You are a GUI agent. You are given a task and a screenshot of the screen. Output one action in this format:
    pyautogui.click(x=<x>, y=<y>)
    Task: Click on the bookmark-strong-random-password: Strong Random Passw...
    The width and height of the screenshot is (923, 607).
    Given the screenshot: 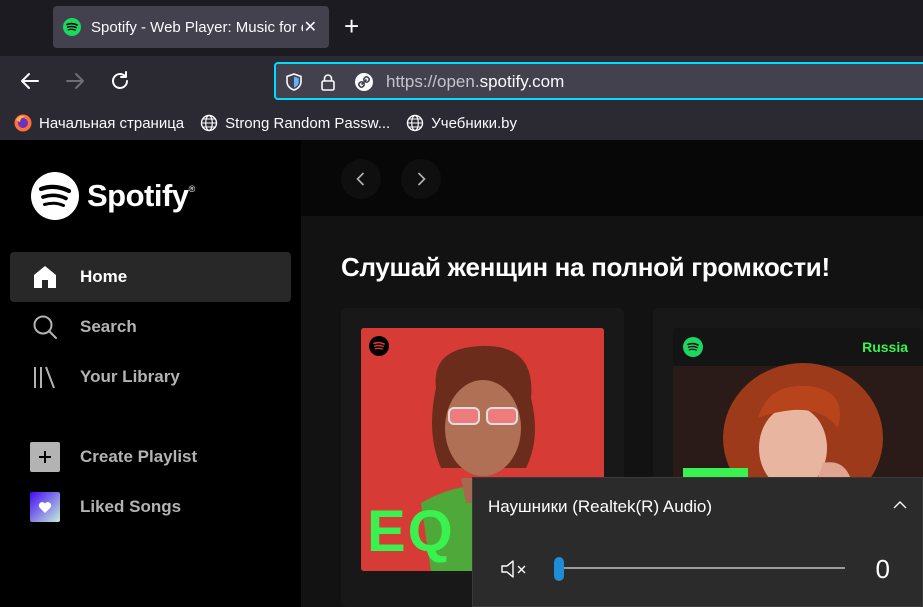 What is the action you would take?
    pyautogui.click(x=295, y=123)
    